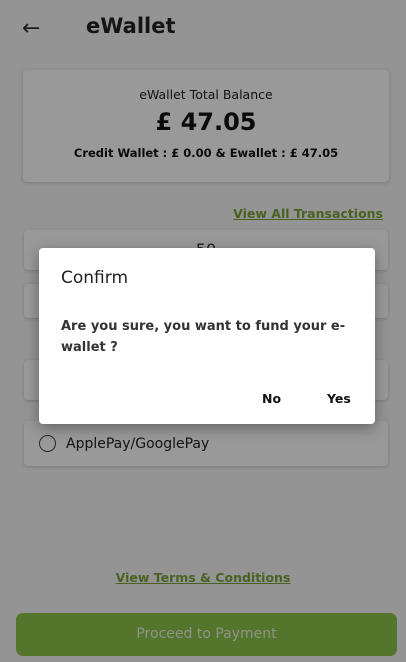 This screenshot has height=662, width=406. Describe the element at coordinates (271, 398) in the screenshot. I see `no-button: No` at that location.